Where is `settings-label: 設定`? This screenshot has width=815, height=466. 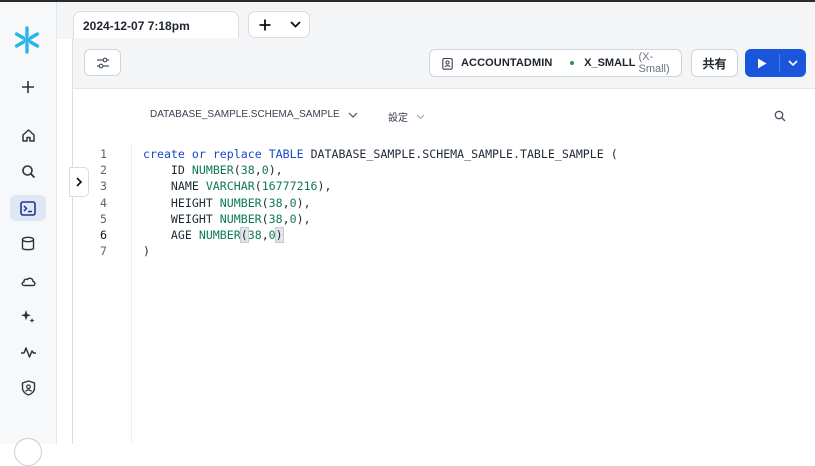 settings-label: 設定 is located at coordinates (398, 118).